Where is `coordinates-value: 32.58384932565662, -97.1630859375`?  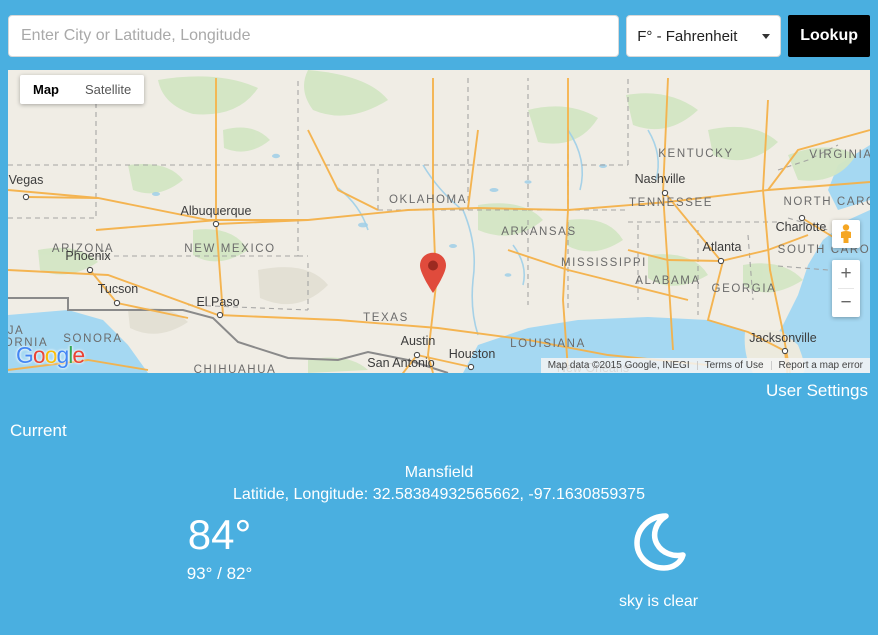
coordinates-value: 32.58384932565662, -97.1630859375 is located at coordinates (508, 494).